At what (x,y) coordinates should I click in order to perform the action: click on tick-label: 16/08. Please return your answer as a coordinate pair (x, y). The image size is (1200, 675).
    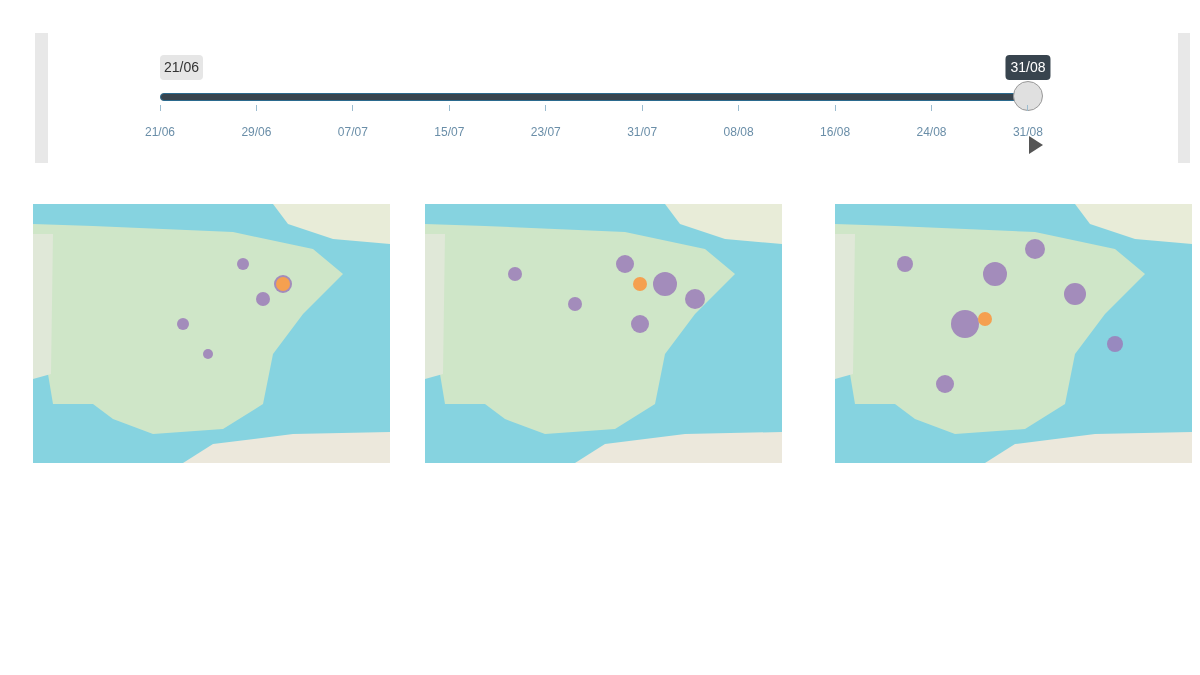
    Looking at the image, I should click on (835, 132).